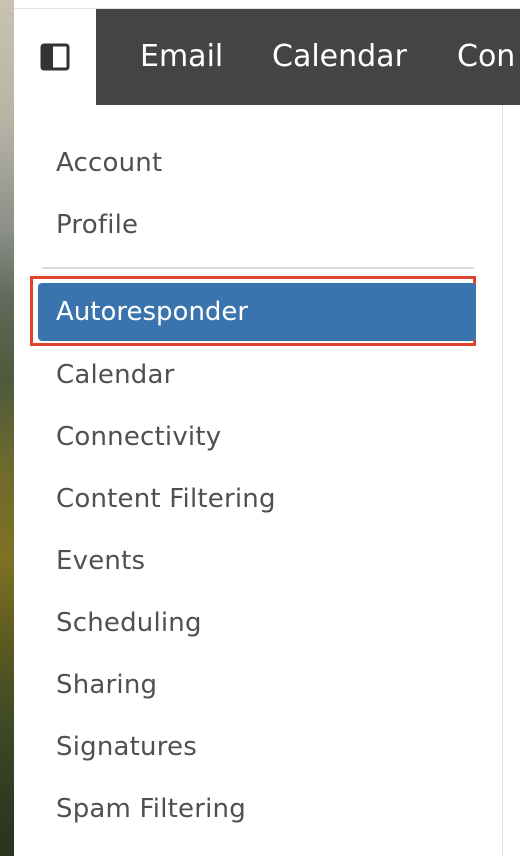 The image size is (520, 856). Describe the element at coordinates (129, 623) in the screenshot. I see `sidebar-item-scheduling: Scheduling` at that location.